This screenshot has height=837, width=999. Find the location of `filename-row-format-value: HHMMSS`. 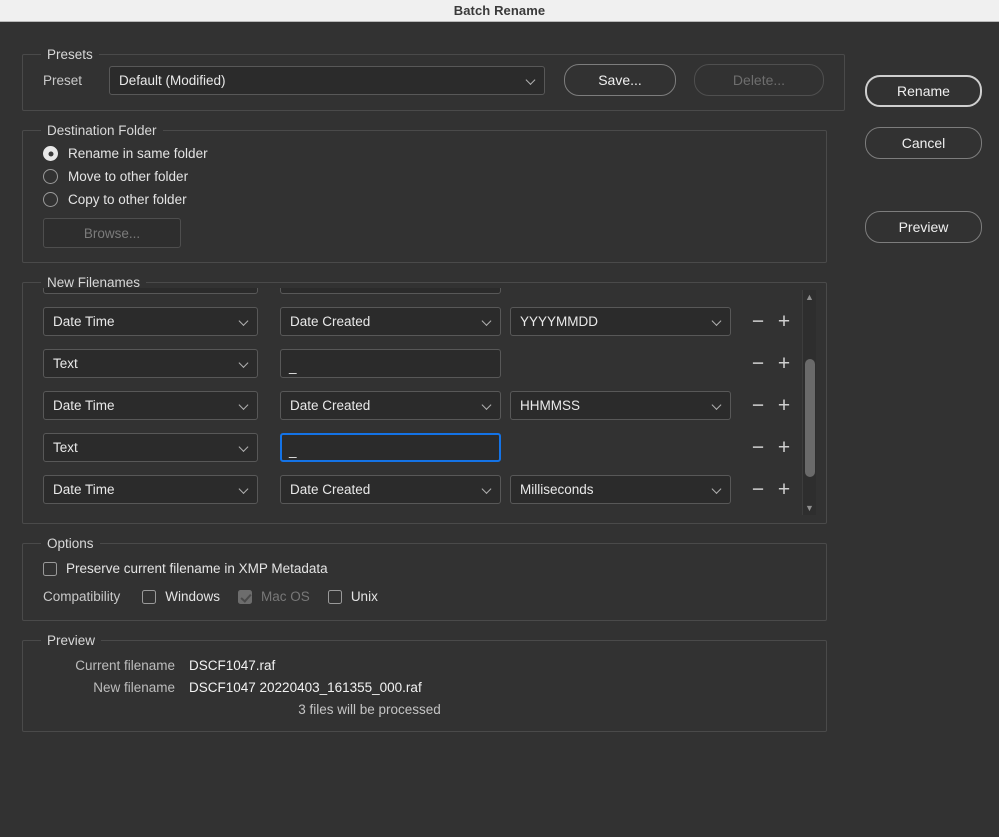

filename-row-format-value: HHMMSS is located at coordinates (550, 405).